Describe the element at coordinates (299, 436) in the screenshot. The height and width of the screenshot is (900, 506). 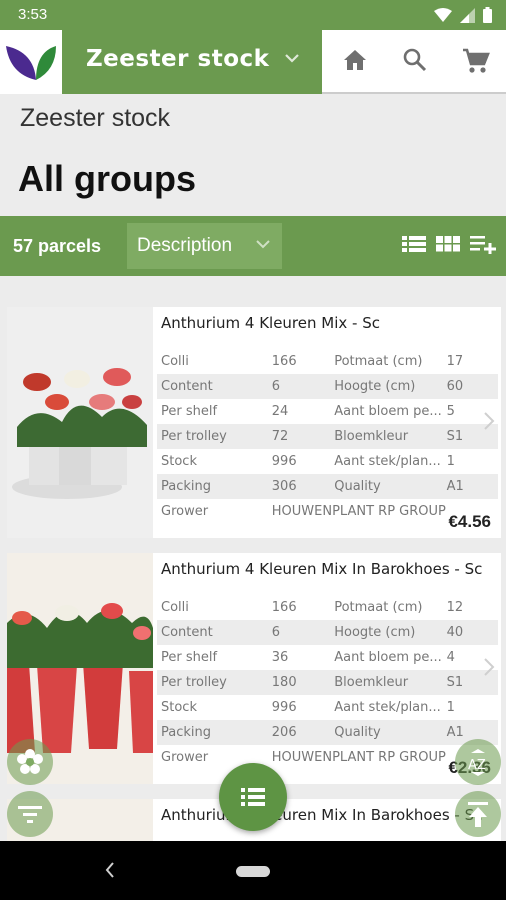
I see `spec-value: 72` at that location.